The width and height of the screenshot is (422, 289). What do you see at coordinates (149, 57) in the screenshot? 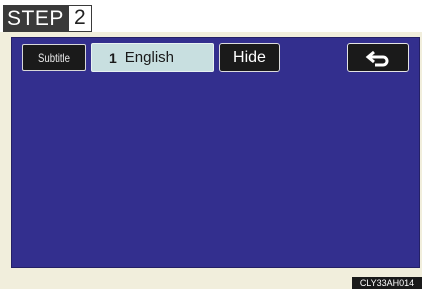
I see `language-name: English` at bounding box center [149, 57].